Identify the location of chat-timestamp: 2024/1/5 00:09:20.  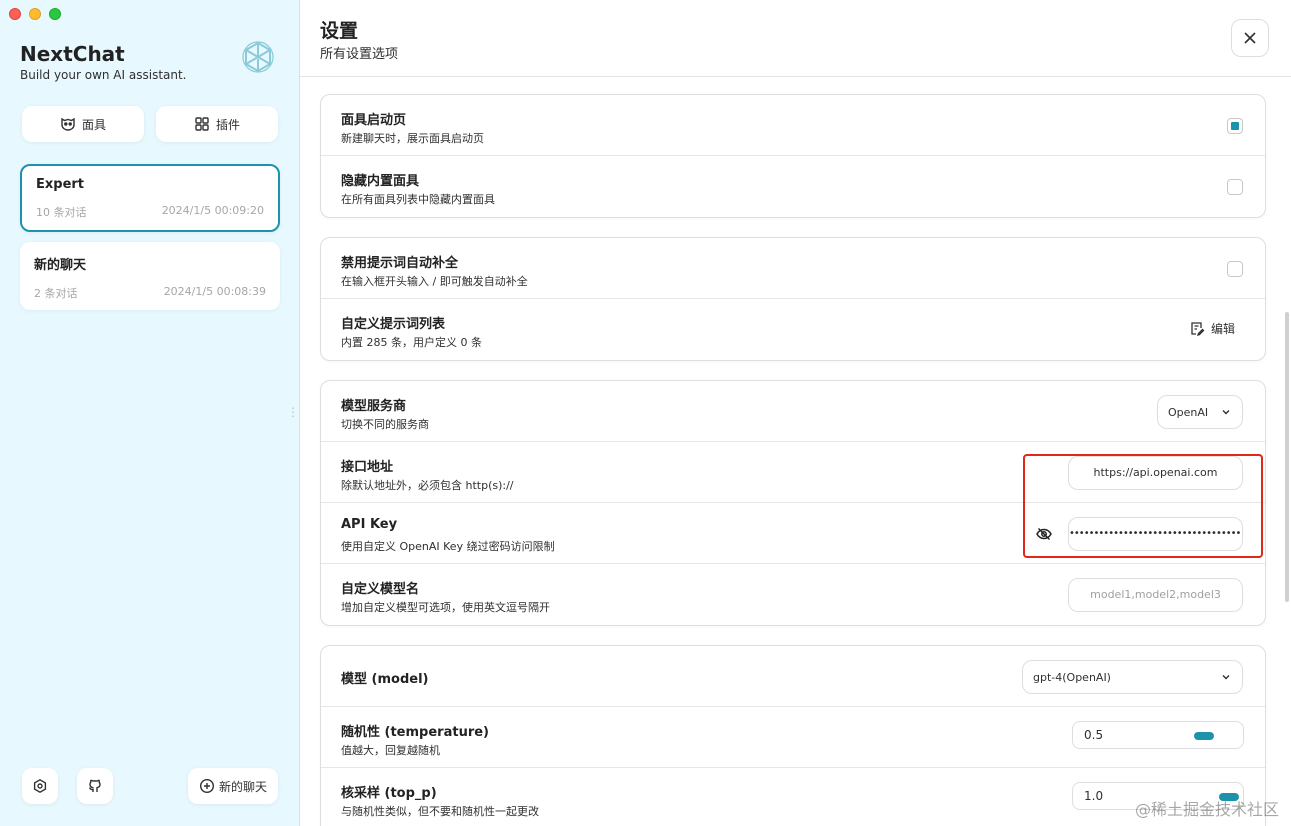
(212, 210).